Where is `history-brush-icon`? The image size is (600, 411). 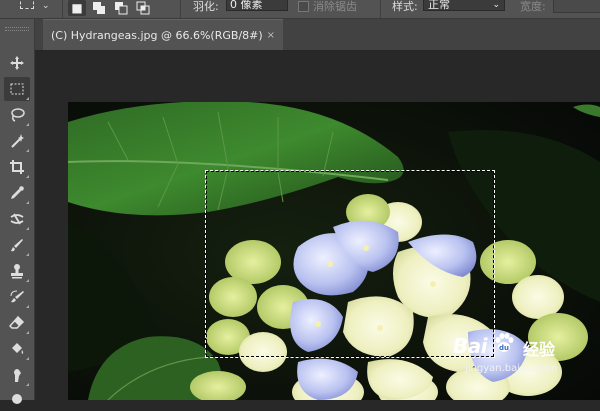
history-brush-icon is located at coordinates (17, 296).